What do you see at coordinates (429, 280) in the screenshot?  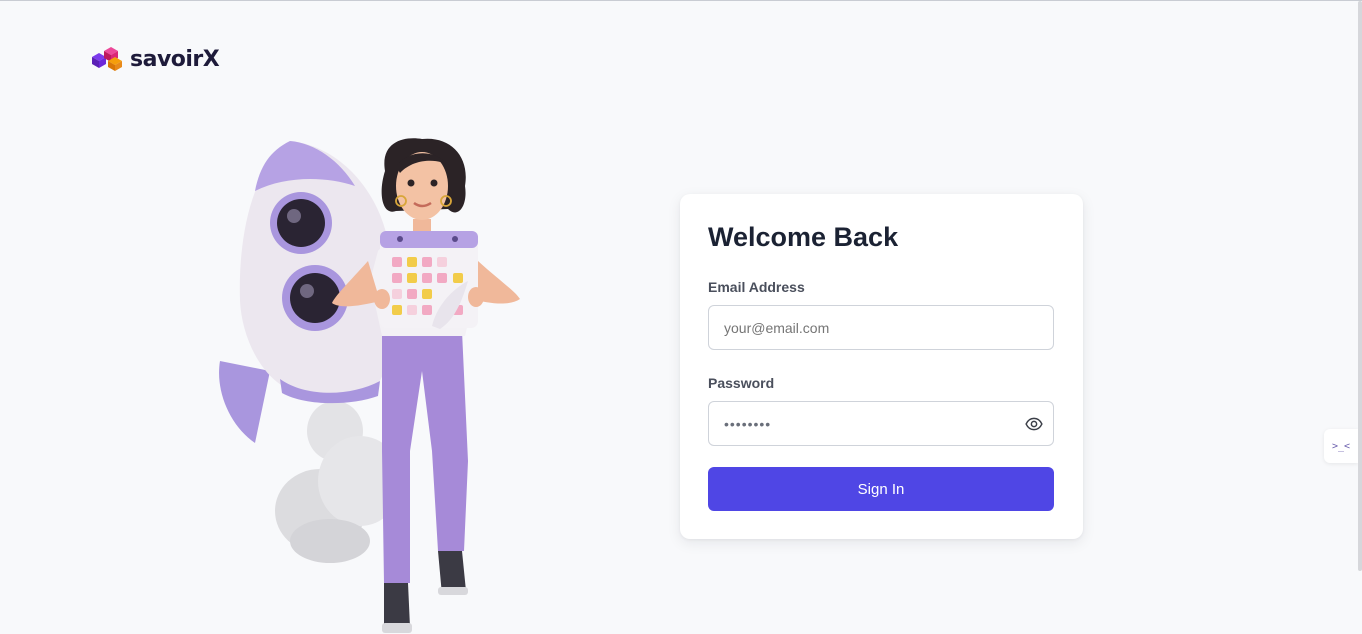 I see `calendar-illustration` at bounding box center [429, 280].